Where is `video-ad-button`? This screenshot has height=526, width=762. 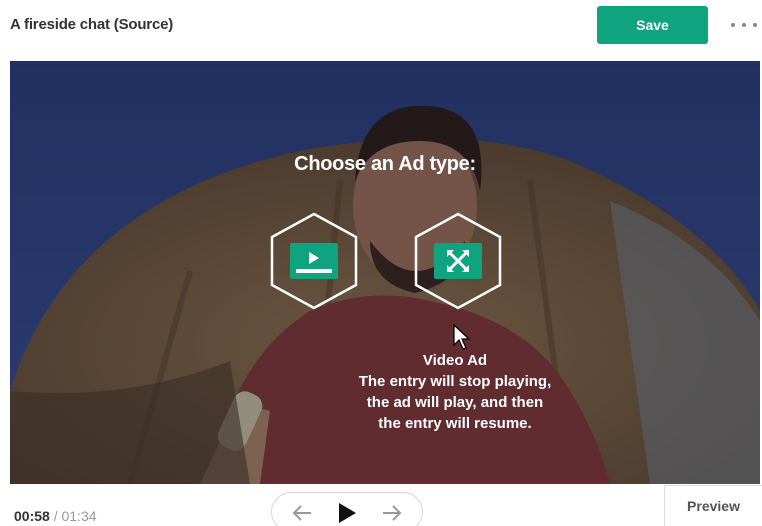
video-ad-button is located at coordinates (314, 261).